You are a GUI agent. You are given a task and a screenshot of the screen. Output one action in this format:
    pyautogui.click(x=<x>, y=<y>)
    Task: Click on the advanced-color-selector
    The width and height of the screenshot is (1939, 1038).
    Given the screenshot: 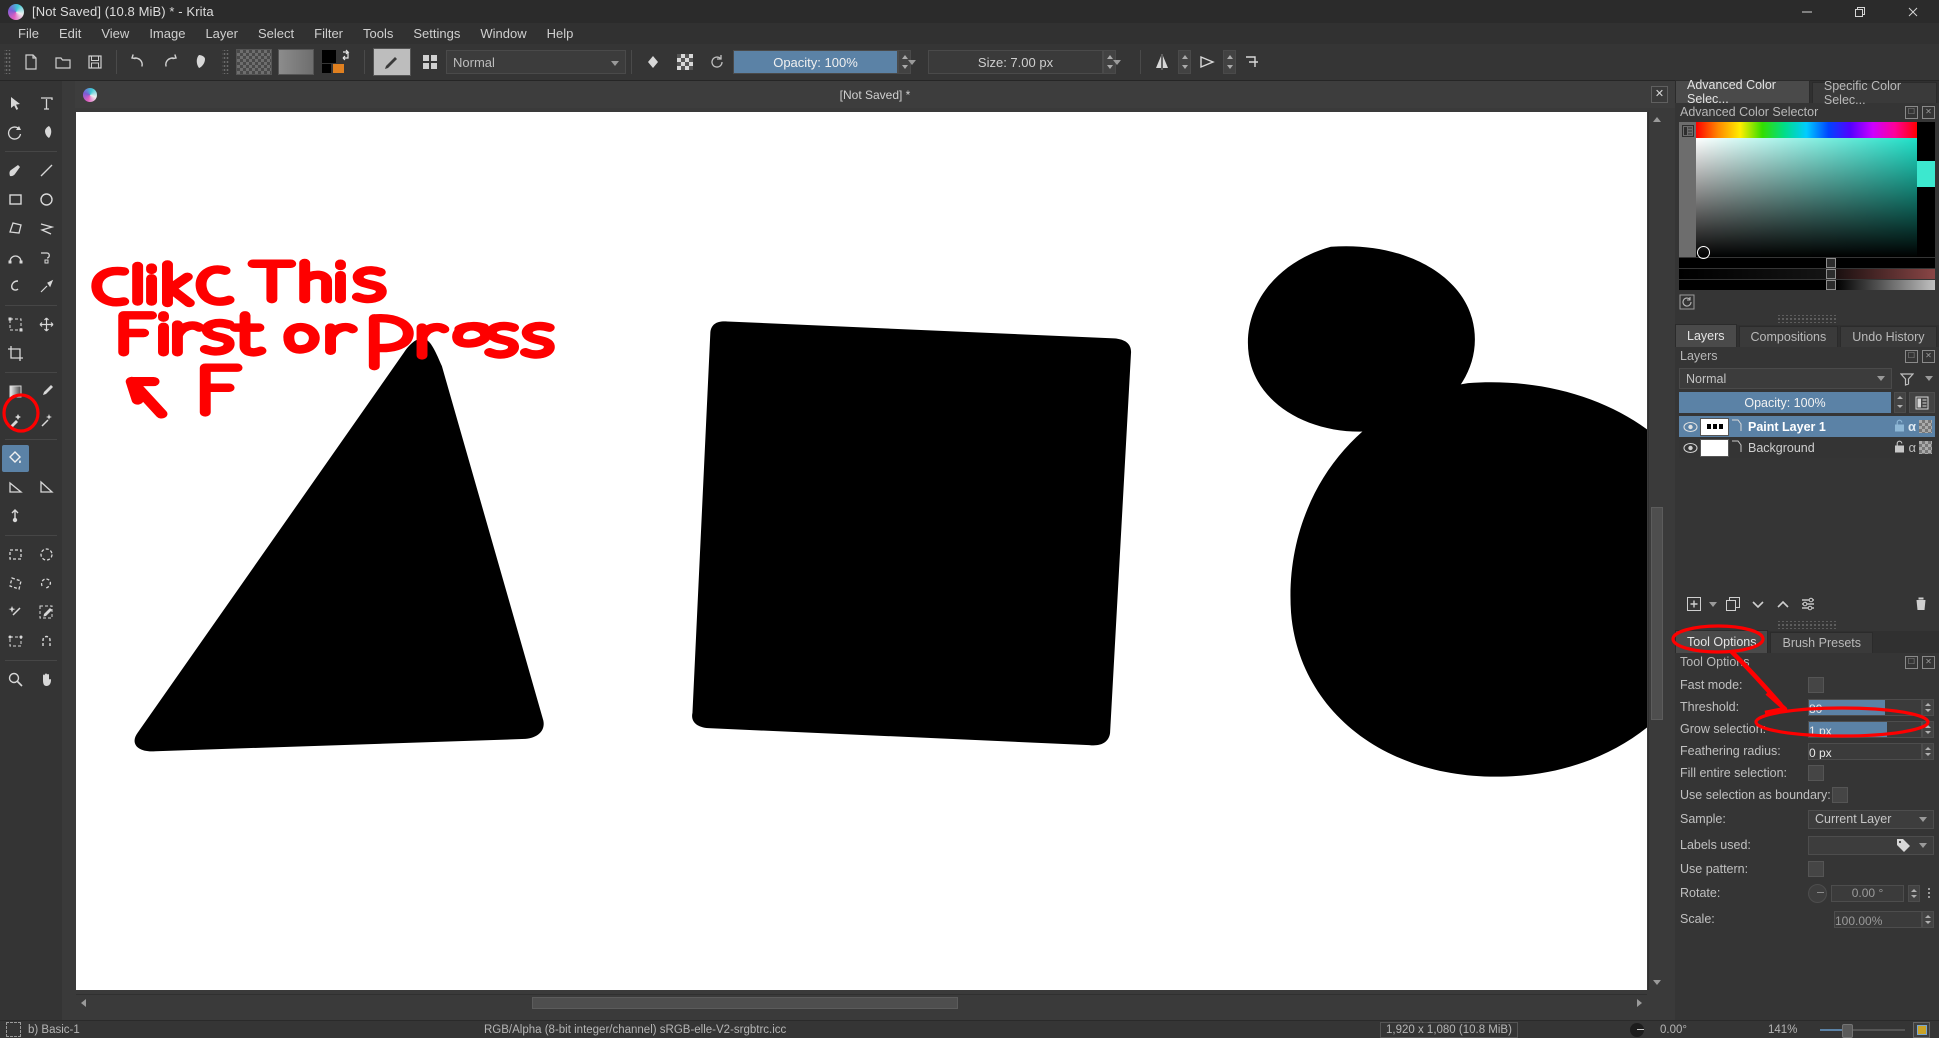 What is the action you would take?
    pyautogui.click(x=1807, y=190)
    